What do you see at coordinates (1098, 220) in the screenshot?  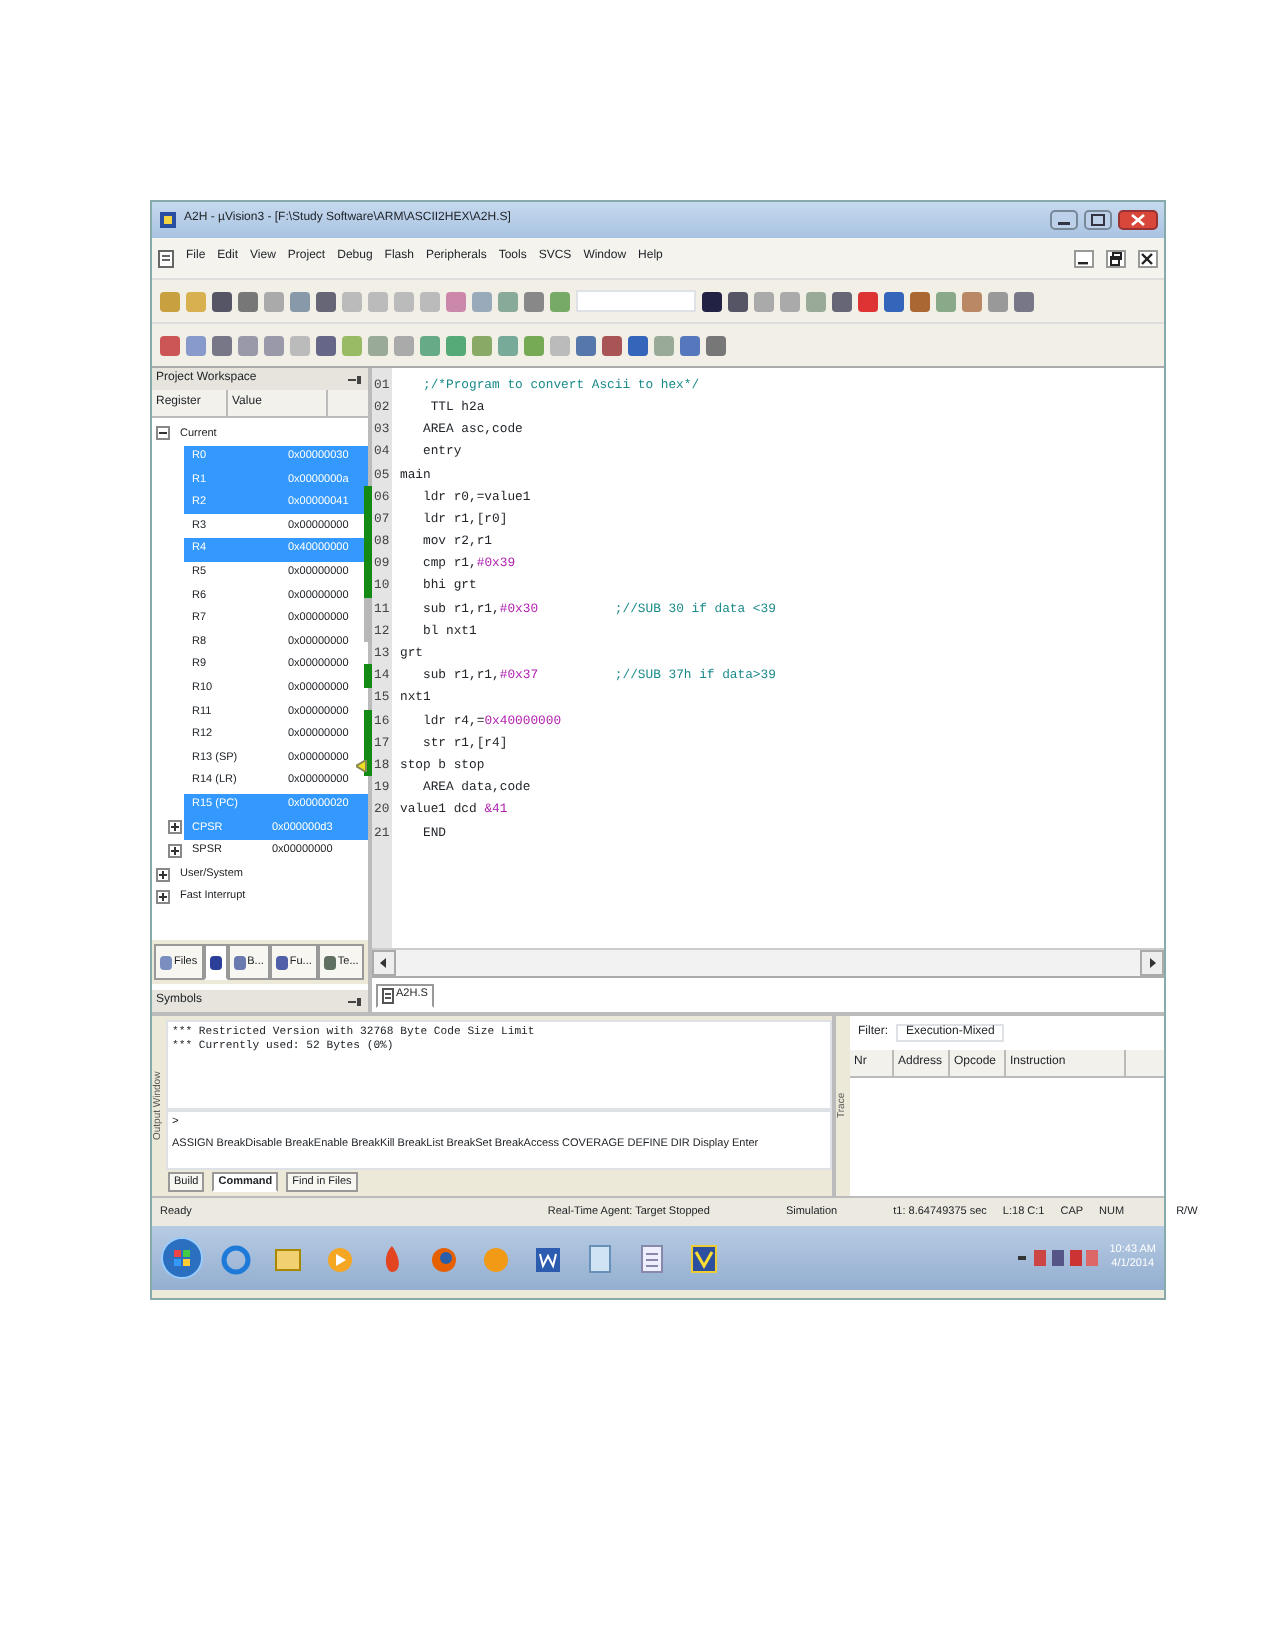 I see `maximize-icon` at bounding box center [1098, 220].